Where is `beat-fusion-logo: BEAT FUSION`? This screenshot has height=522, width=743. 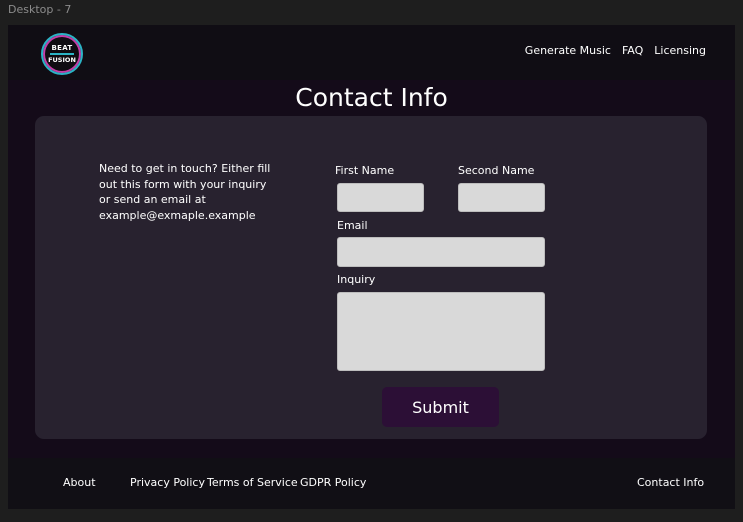
beat-fusion-logo: BEAT FUSION is located at coordinates (62, 54).